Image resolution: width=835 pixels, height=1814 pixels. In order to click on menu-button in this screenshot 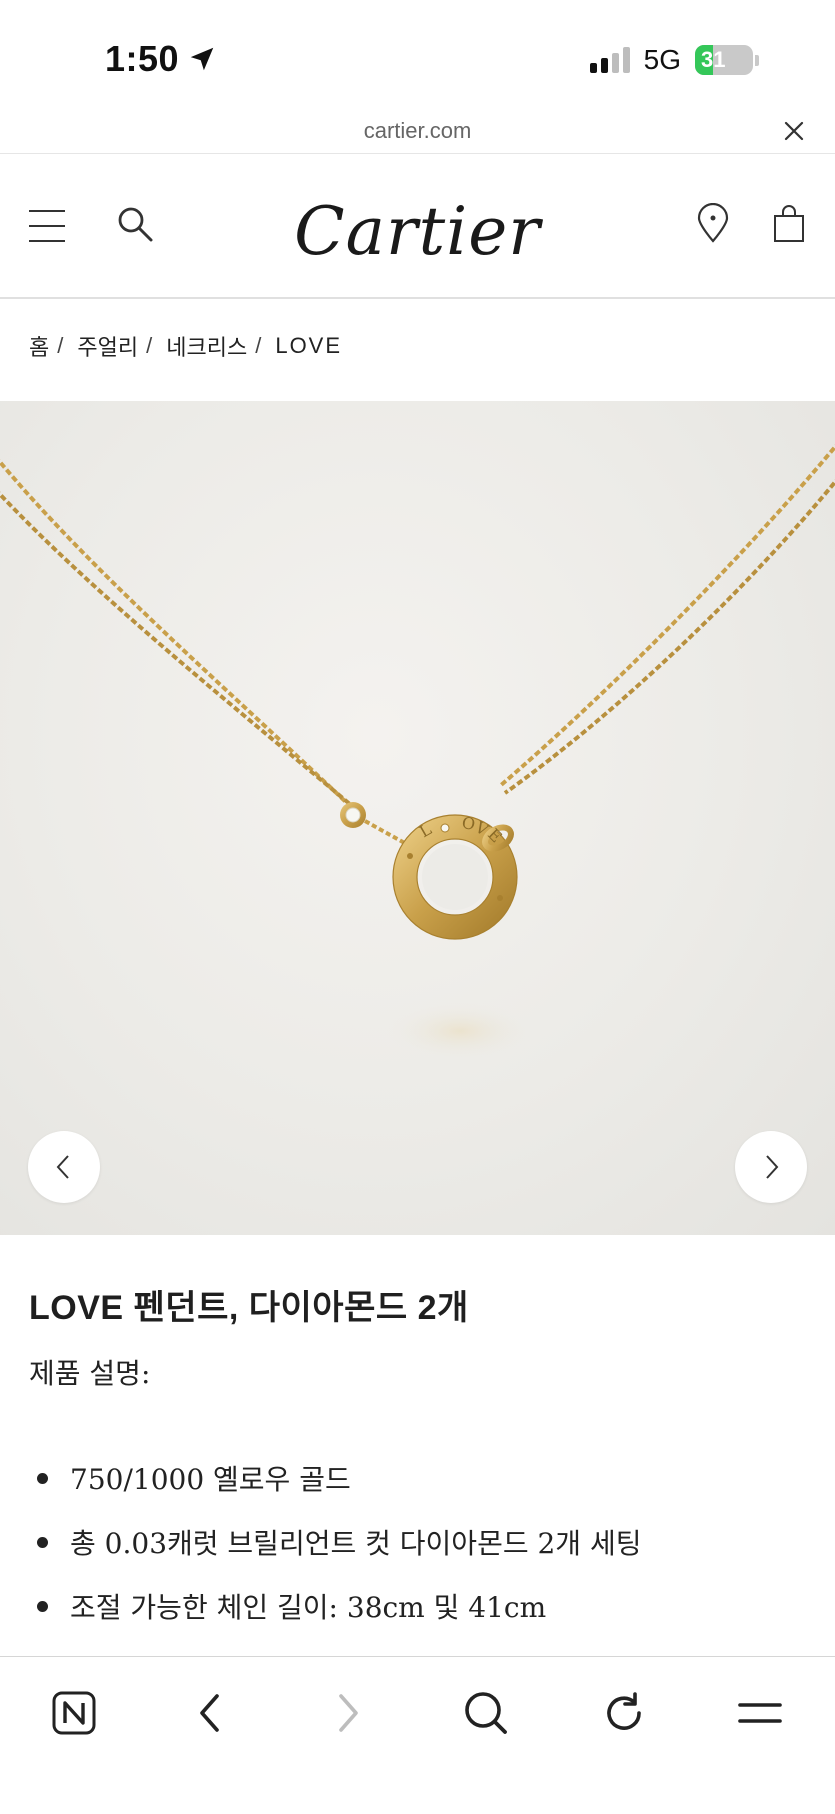, I will do `click(760, 1713)`.